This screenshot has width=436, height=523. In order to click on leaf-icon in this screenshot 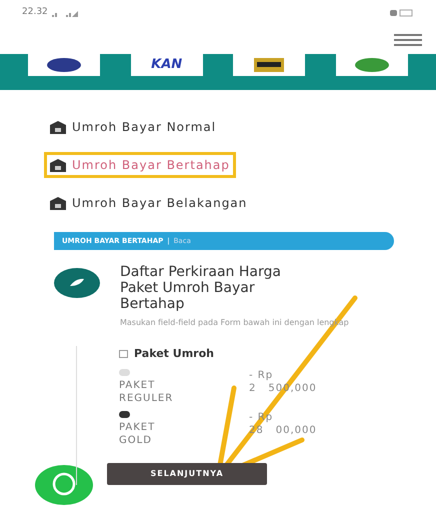, I will do `click(77, 283)`.